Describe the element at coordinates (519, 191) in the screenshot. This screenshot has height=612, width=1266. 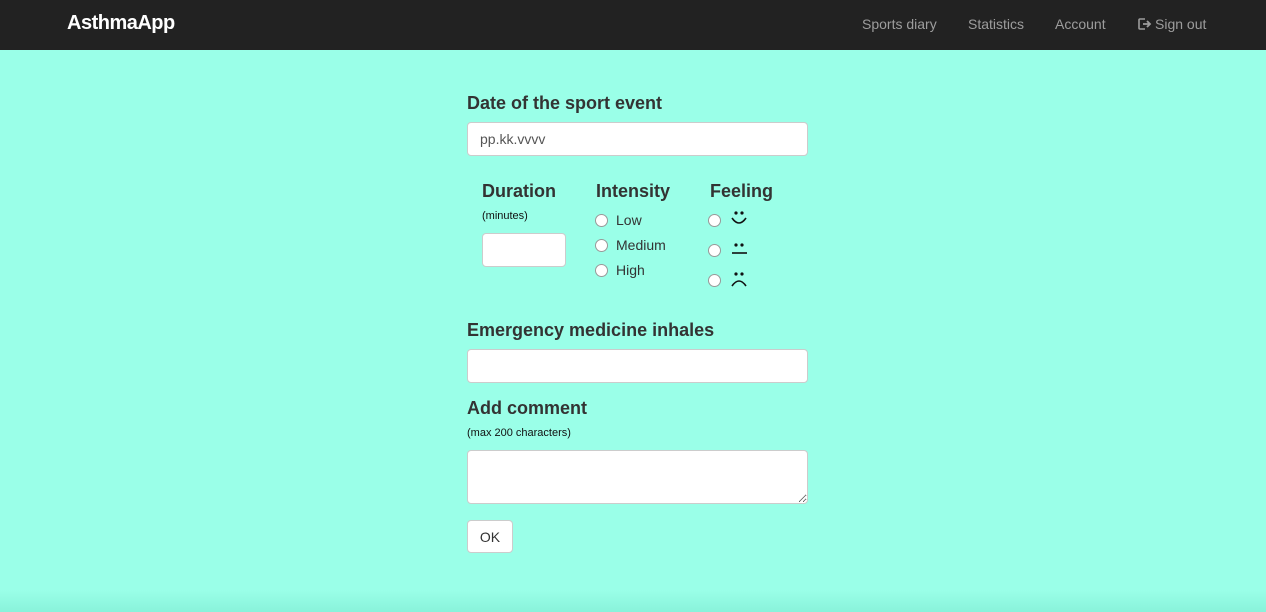
I see `duration-label: Duration` at that location.